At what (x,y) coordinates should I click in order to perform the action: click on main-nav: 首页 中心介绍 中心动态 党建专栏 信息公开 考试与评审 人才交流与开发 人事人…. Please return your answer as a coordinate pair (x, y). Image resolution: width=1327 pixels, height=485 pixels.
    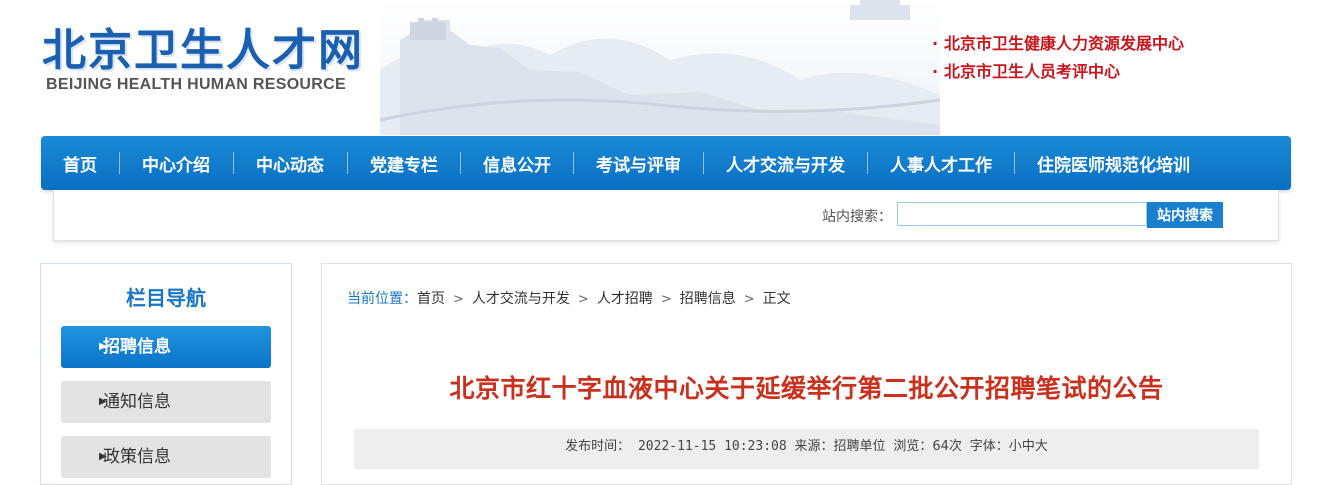
    Looking at the image, I should click on (666, 163).